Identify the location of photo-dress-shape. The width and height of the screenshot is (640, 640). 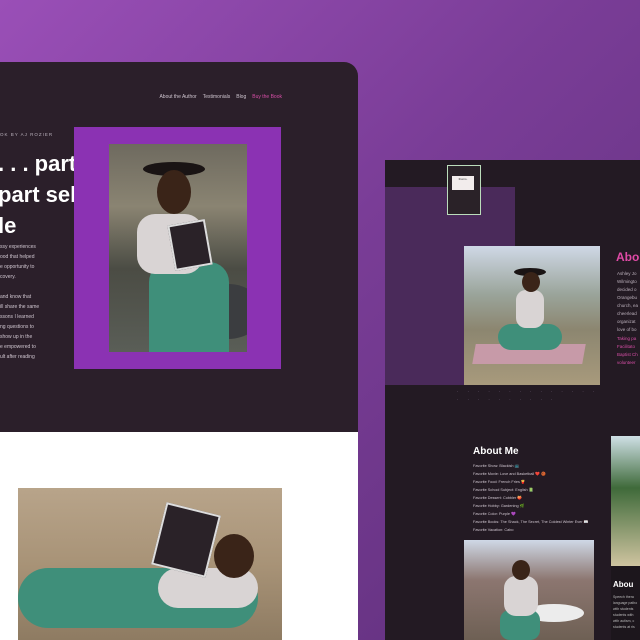
(189, 307).